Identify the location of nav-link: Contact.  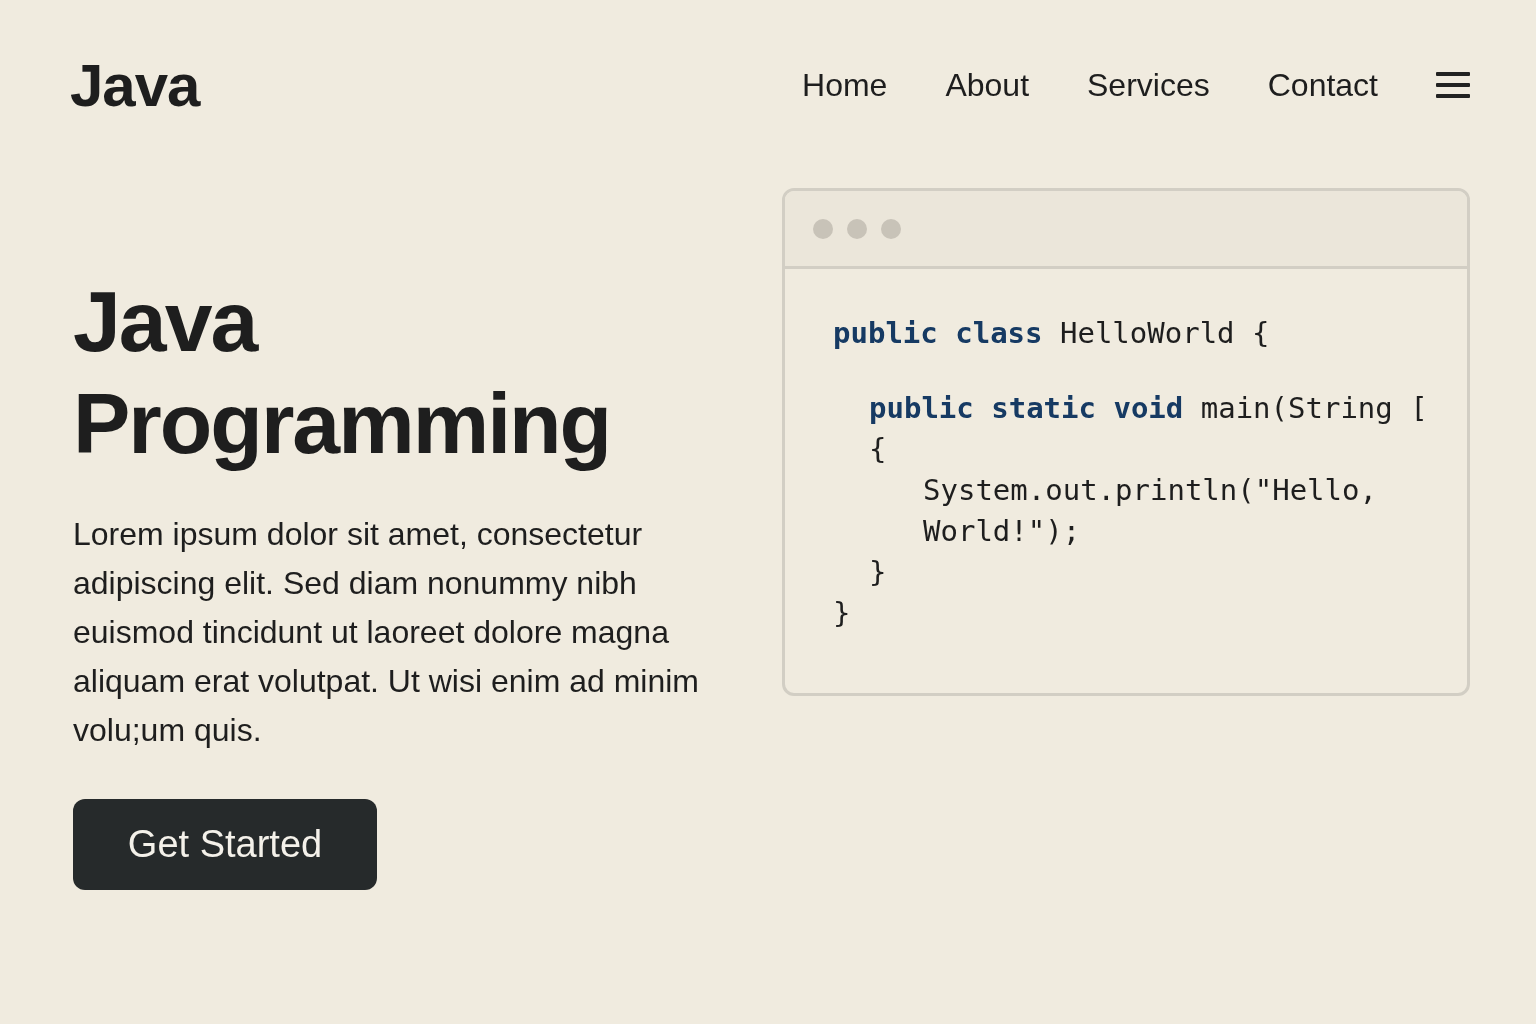
(1322, 85).